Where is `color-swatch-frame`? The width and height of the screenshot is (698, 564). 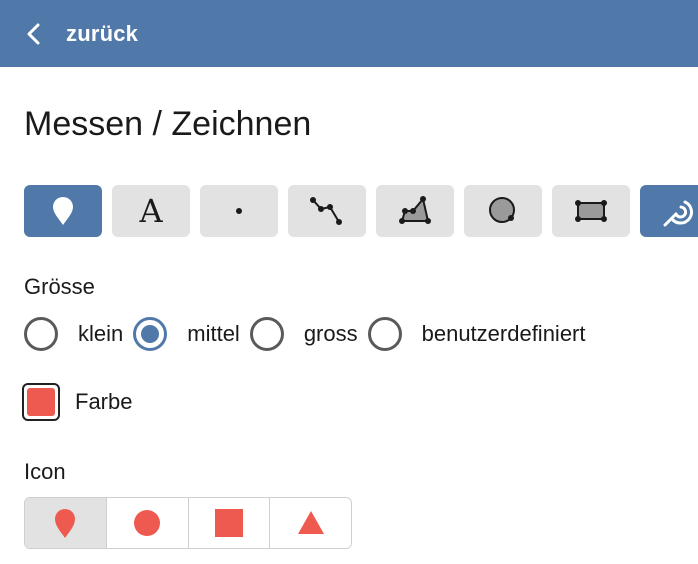
color-swatch-frame is located at coordinates (41, 402).